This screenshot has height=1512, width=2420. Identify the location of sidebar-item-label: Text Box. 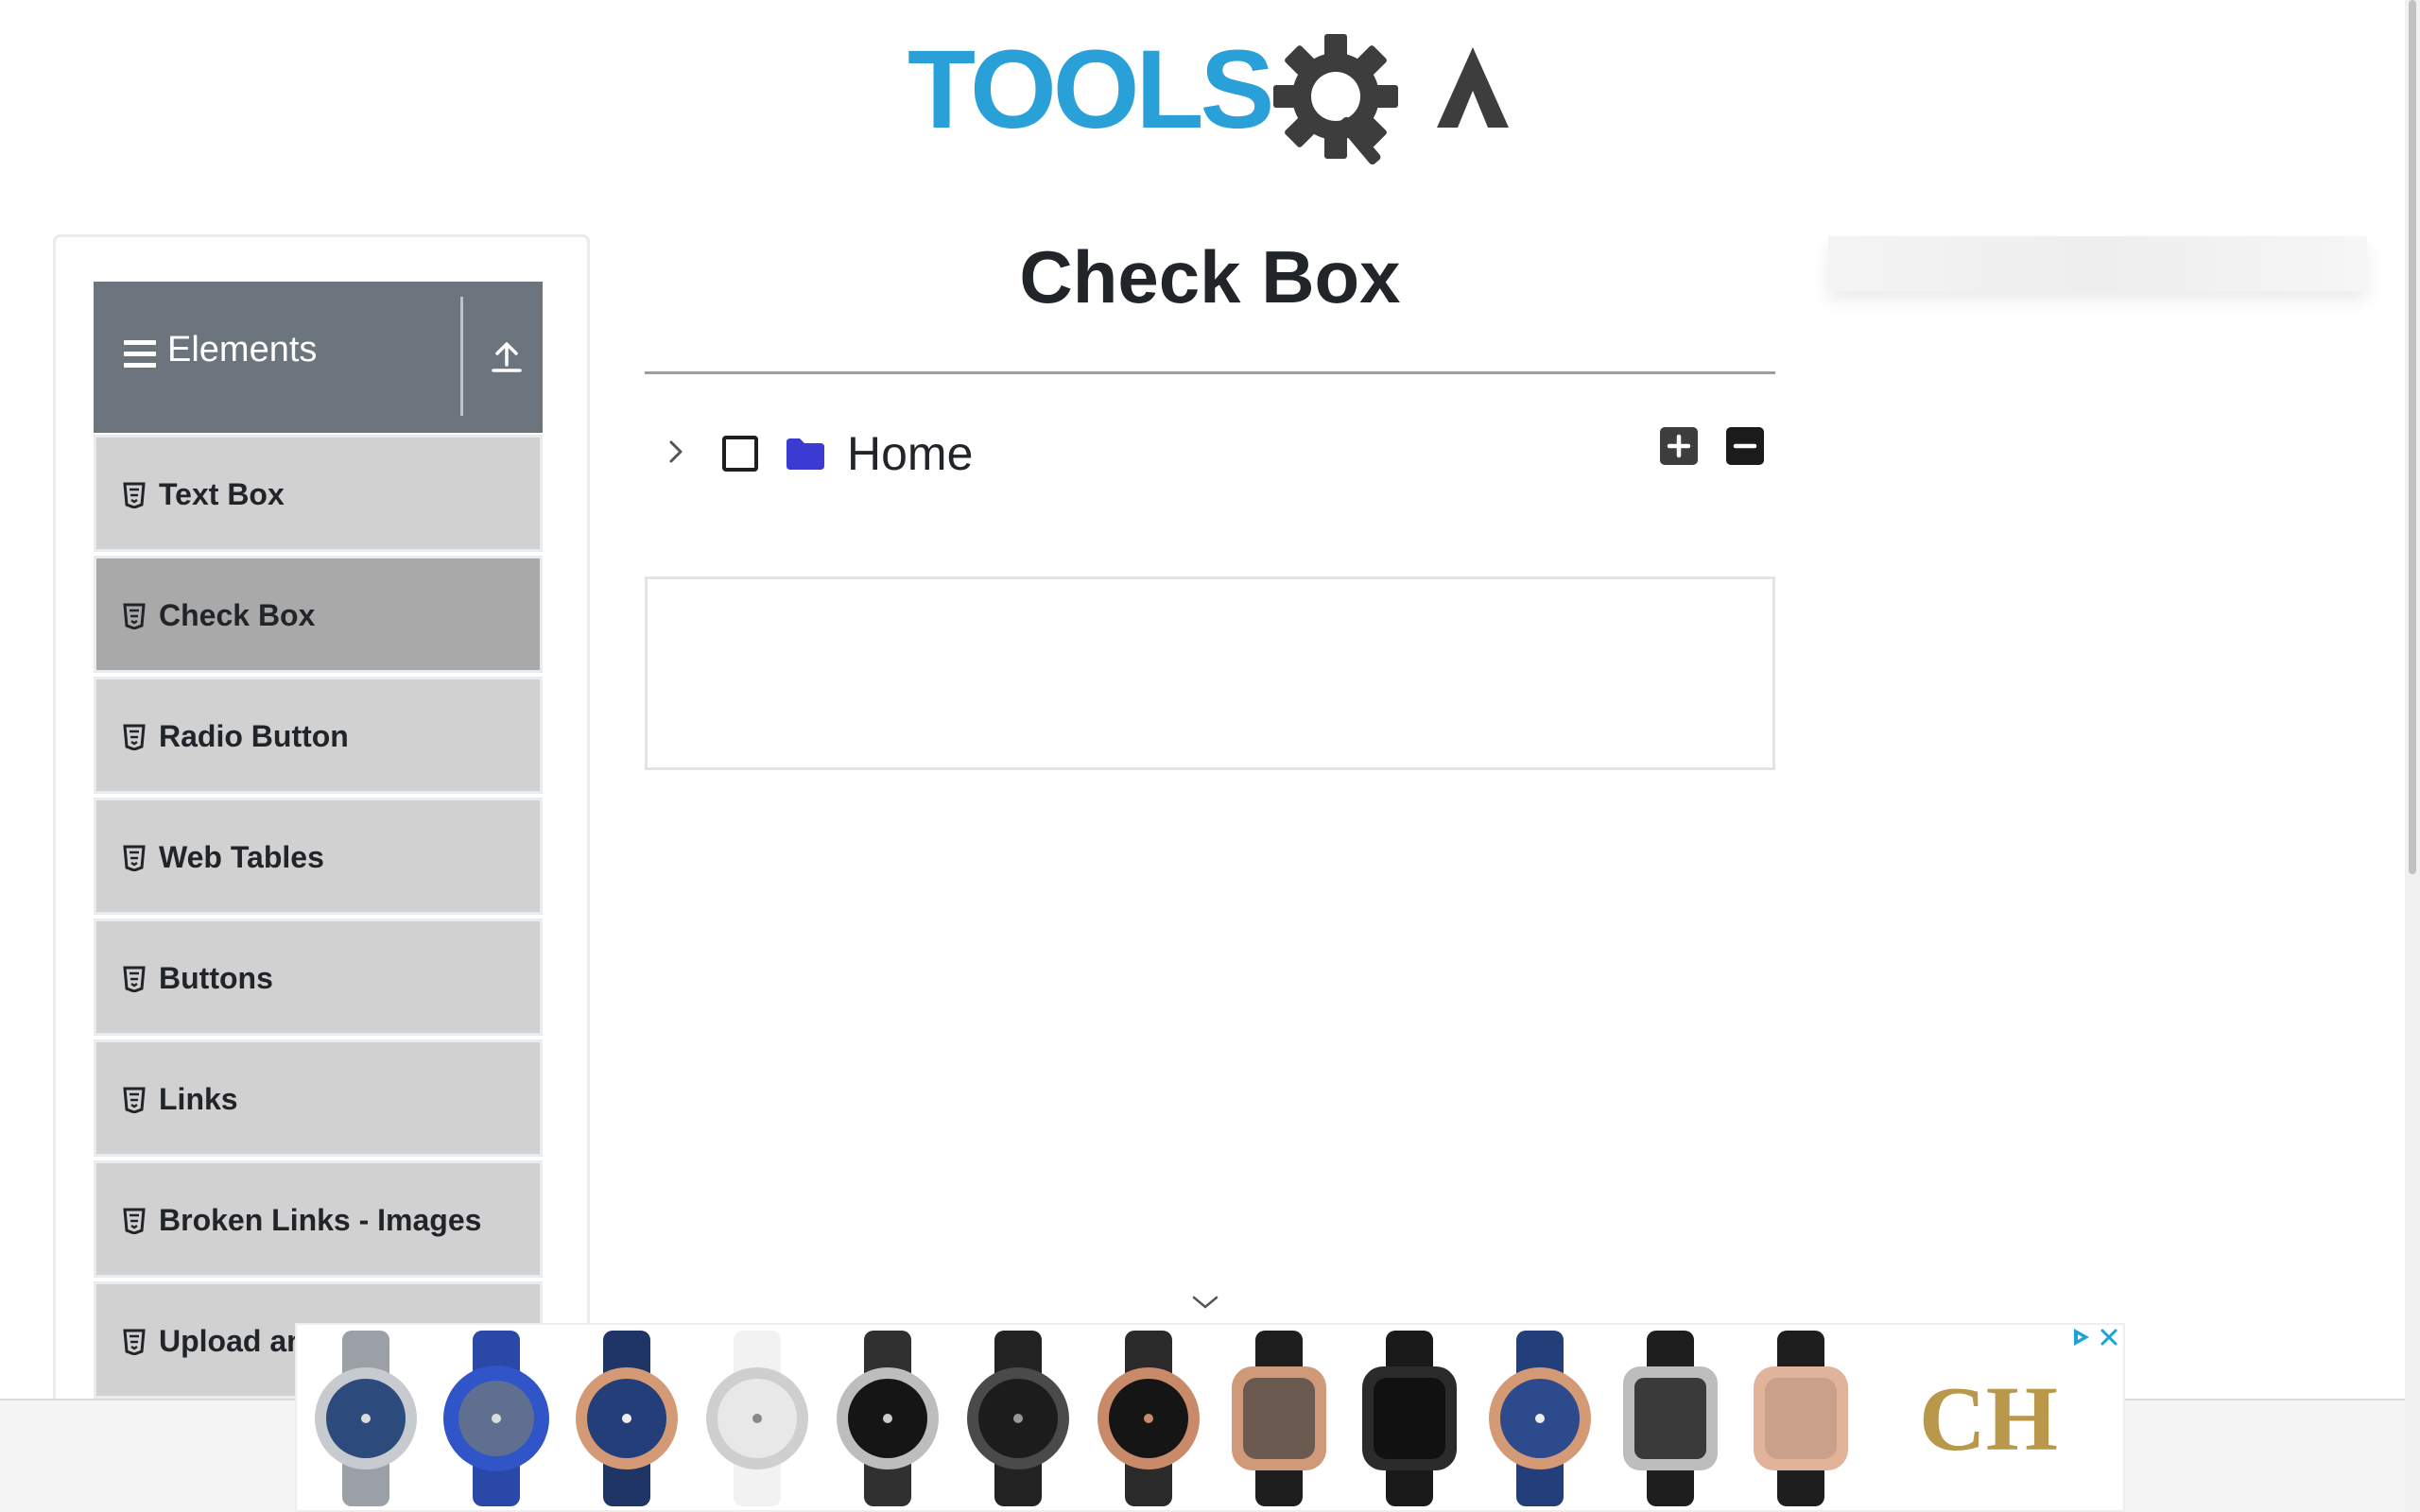
(222, 494).